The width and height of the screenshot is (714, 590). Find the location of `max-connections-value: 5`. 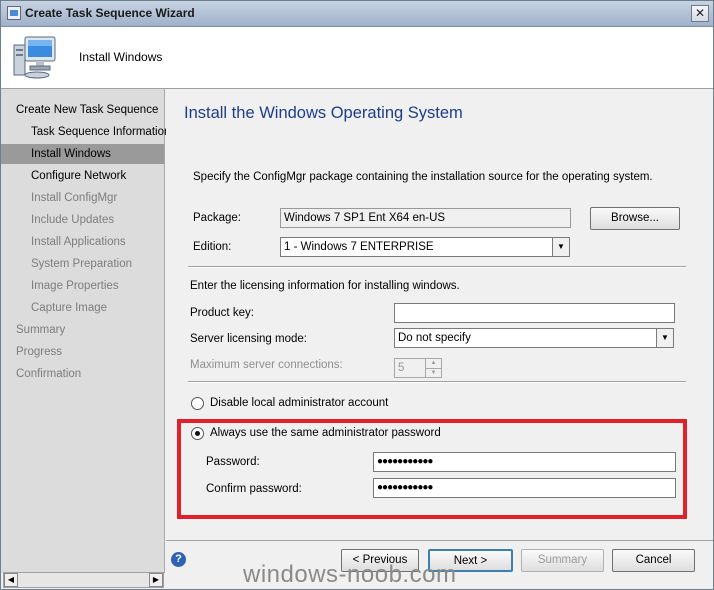

max-connections-value: 5 is located at coordinates (401, 368).